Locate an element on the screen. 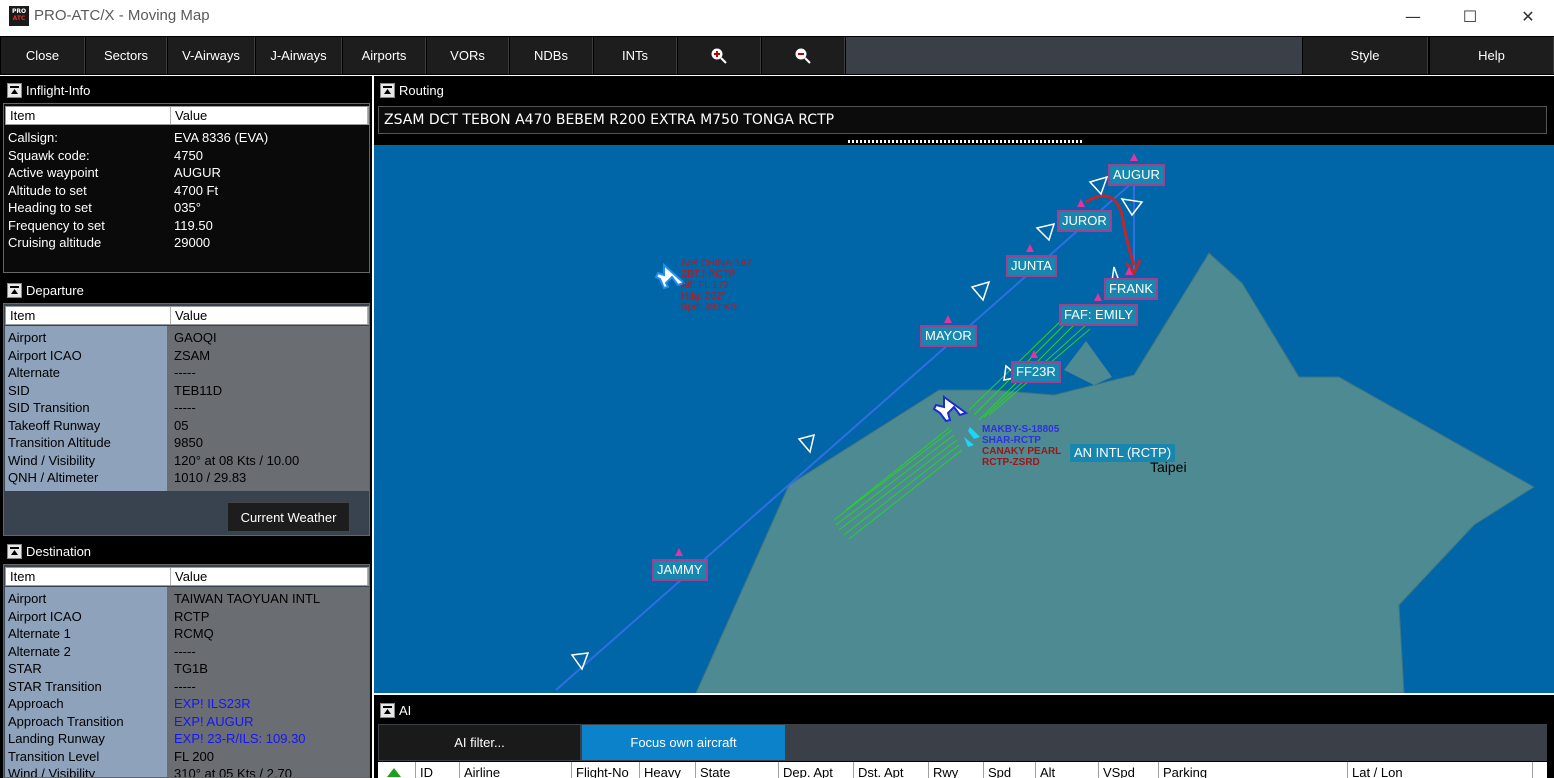 The image size is (1554, 778). ai-panel-header: AI is located at coordinates (962, 710).